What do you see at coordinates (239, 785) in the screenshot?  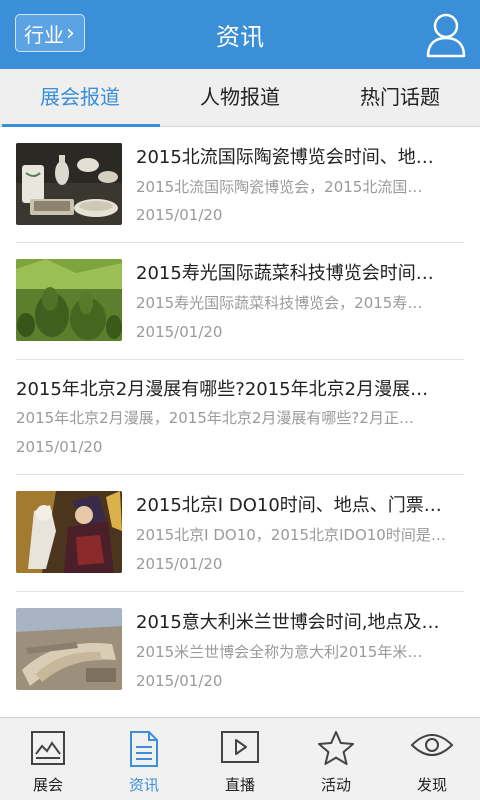 I see `nav-label: 直播` at bounding box center [239, 785].